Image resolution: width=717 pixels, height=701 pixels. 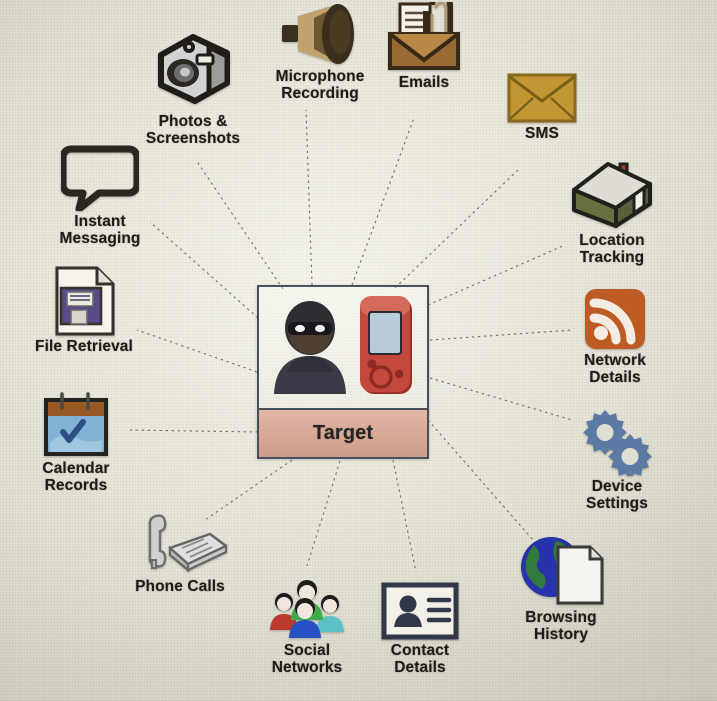 I want to click on node-phone-calls: Phone Calls, so click(x=180, y=554).